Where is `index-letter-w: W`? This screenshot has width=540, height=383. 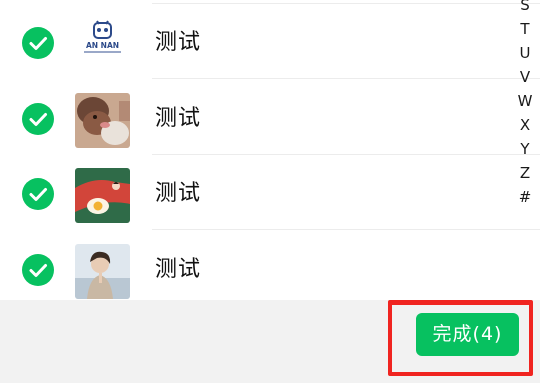 index-letter-w: W is located at coordinates (525, 101).